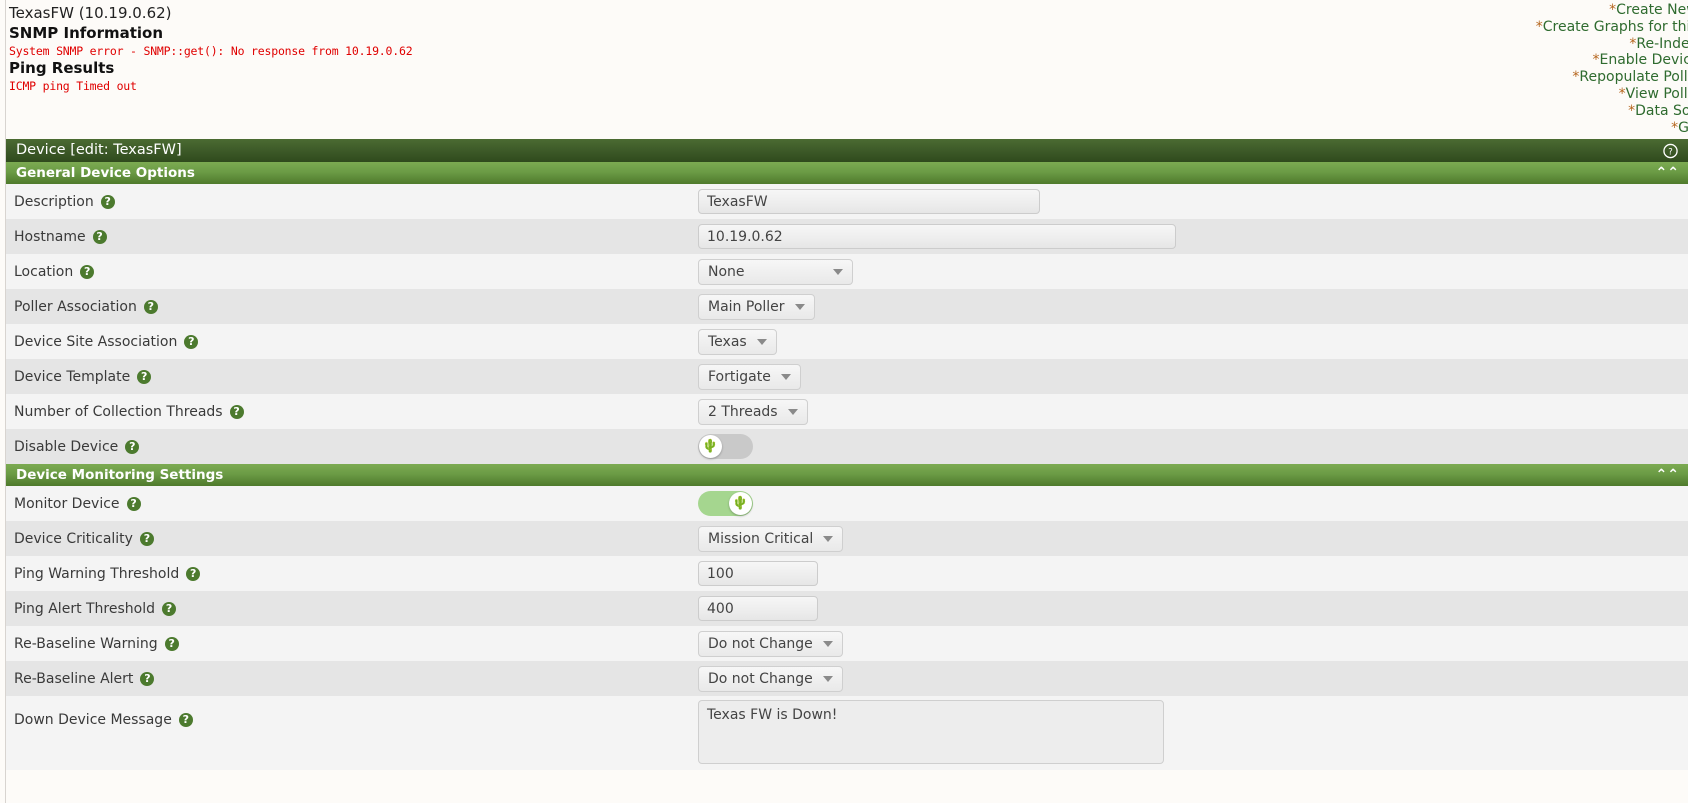  What do you see at coordinates (739, 376) in the screenshot?
I see `device-template-value: Fortigate` at bounding box center [739, 376].